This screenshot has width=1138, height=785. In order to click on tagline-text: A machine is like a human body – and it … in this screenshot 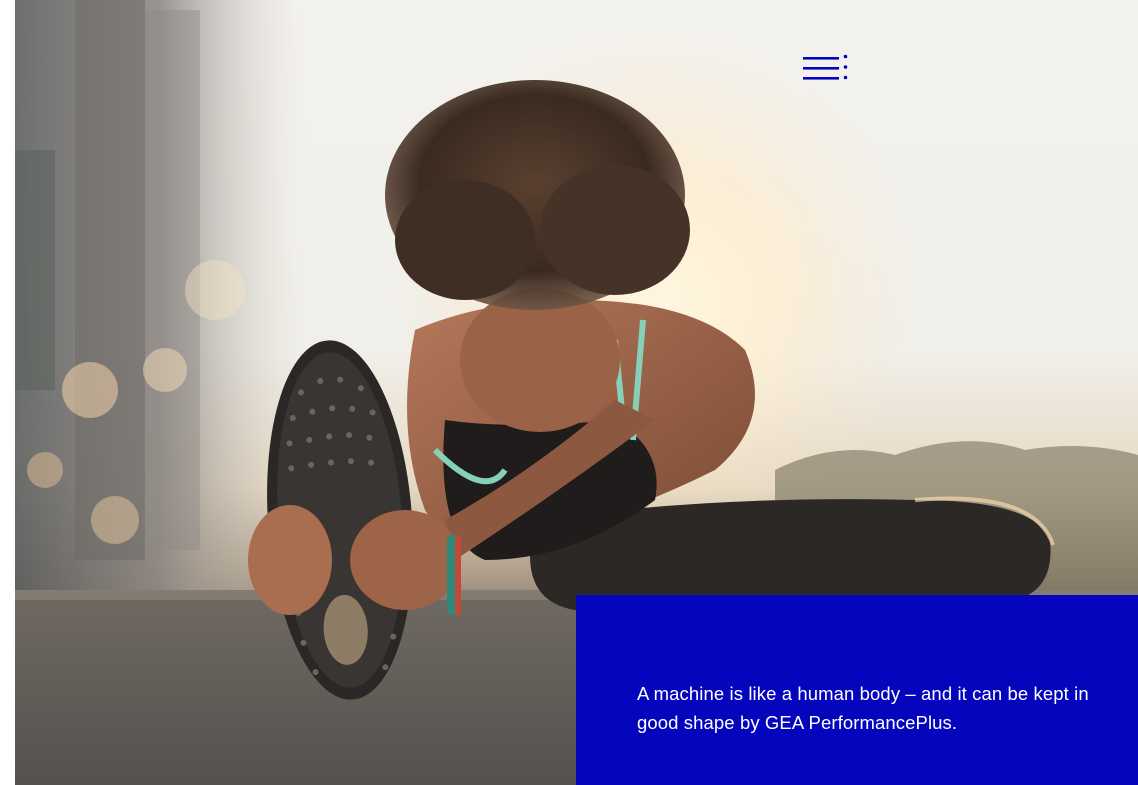, I will do `click(863, 708)`.